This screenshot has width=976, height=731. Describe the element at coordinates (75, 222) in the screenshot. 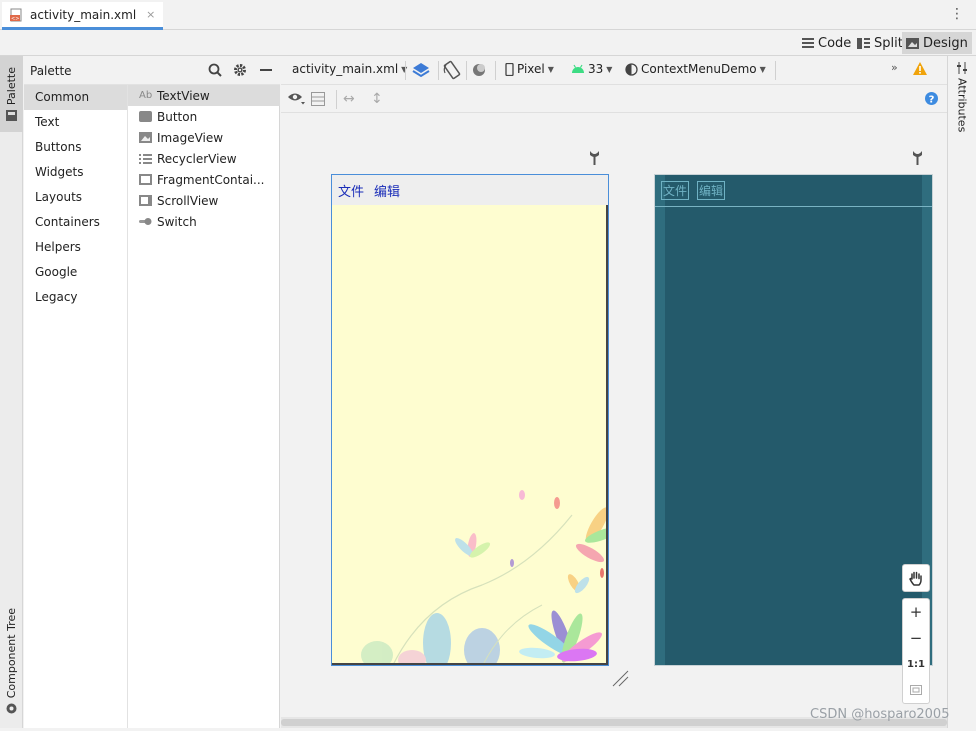

I see `category-containers: Containers` at that location.